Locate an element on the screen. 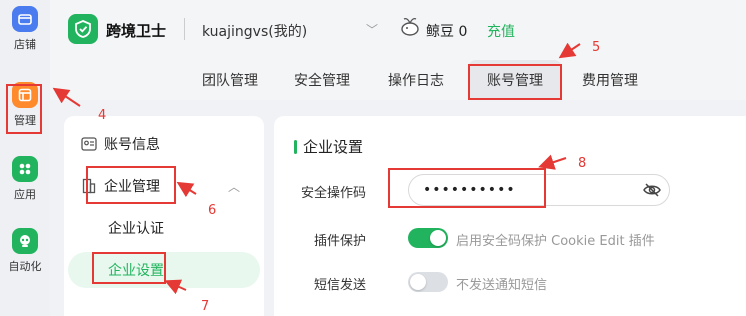 The image size is (746, 316). tab-security: 安全管理 is located at coordinates (322, 80).